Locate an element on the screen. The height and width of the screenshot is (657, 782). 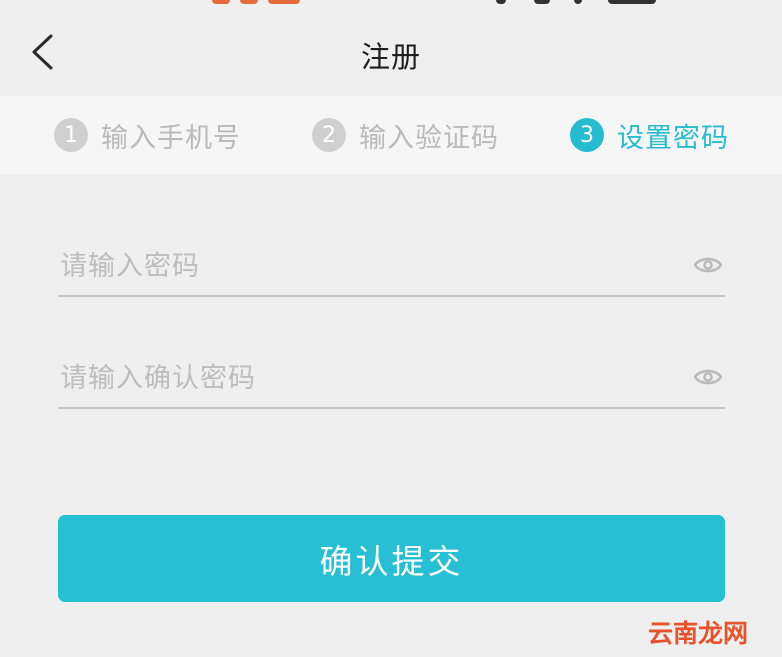
password-field is located at coordinates (391, 267).